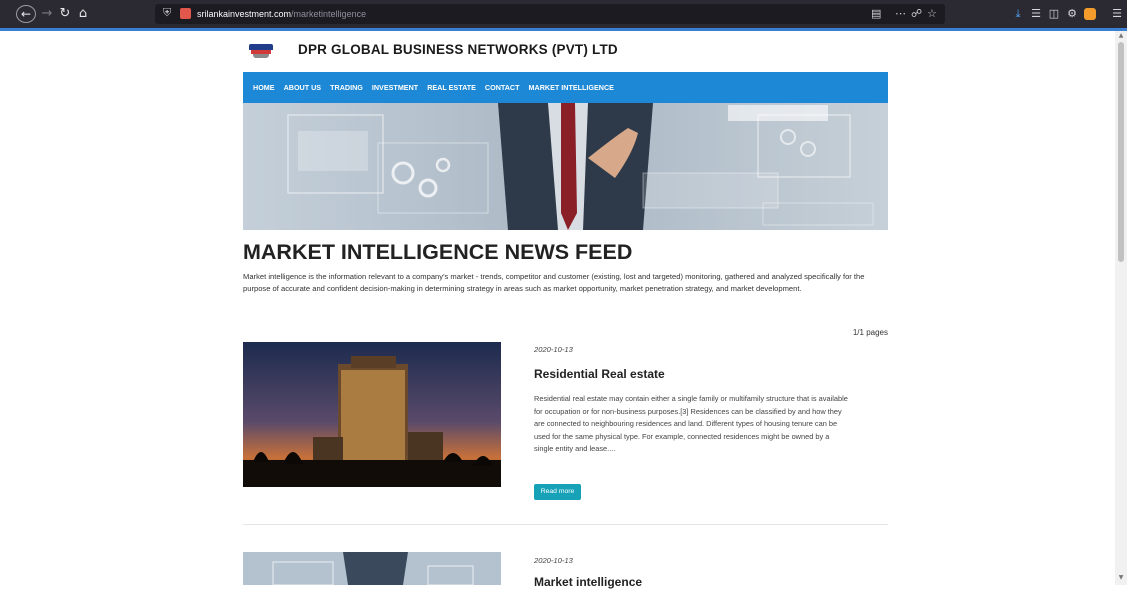 The image size is (1127, 589). Describe the element at coordinates (1117, 14) in the screenshot. I see `menu-icon: ☰` at that location.